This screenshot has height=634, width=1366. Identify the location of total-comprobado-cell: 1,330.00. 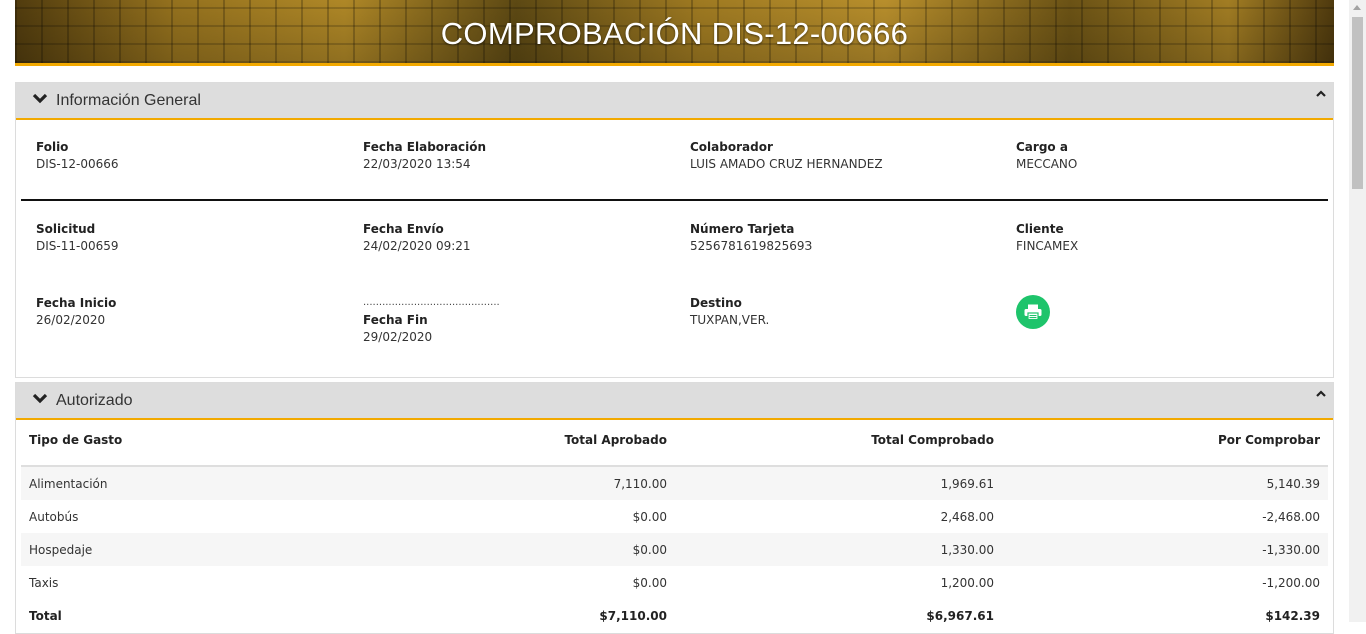
(838, 549).